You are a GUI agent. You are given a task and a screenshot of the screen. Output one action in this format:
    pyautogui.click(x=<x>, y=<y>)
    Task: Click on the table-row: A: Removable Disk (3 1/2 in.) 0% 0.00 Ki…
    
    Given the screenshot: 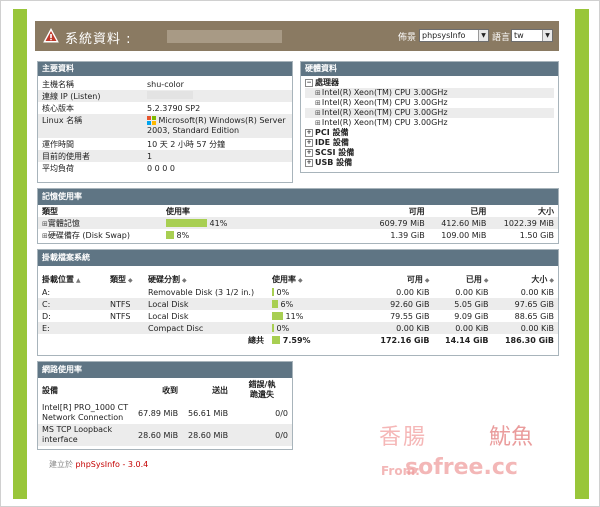 What is the action you would take?
    pyautogui.click(x=298, y=292)
    